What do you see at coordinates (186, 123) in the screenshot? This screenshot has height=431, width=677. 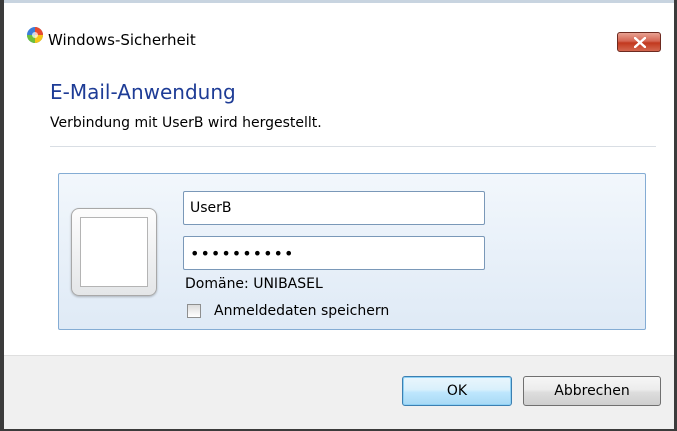 I see `dialog-subheading: Verbindung mit UserB wird hergestellt.` at bounding box center [186, 123].